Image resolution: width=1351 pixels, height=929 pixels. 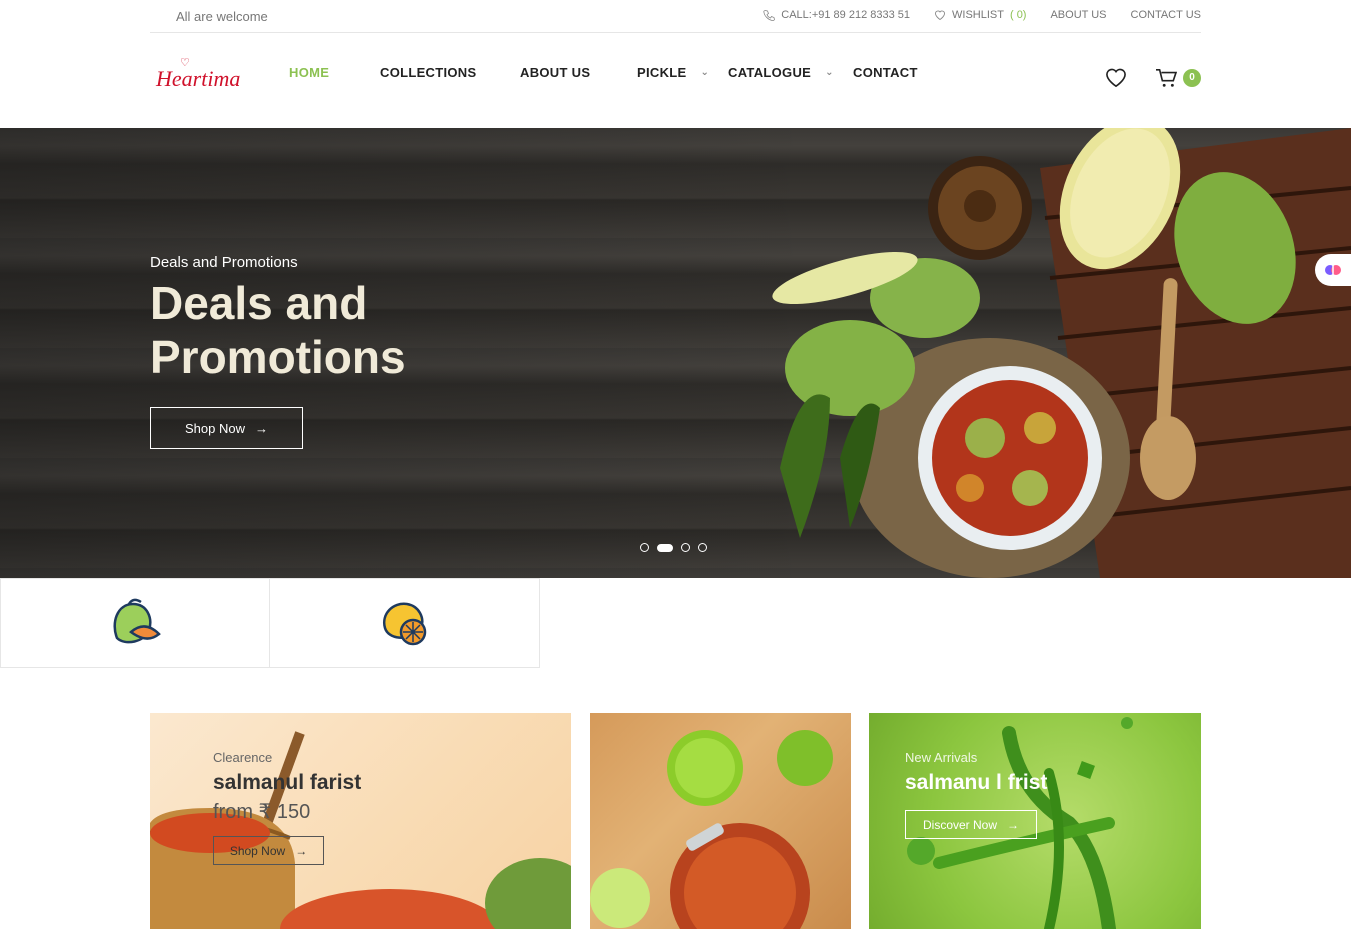 What do you see at coordinates (243, 757) in the screenshot?
I see `banner-subtitle: Clearence` at bounding box center [243, 757].